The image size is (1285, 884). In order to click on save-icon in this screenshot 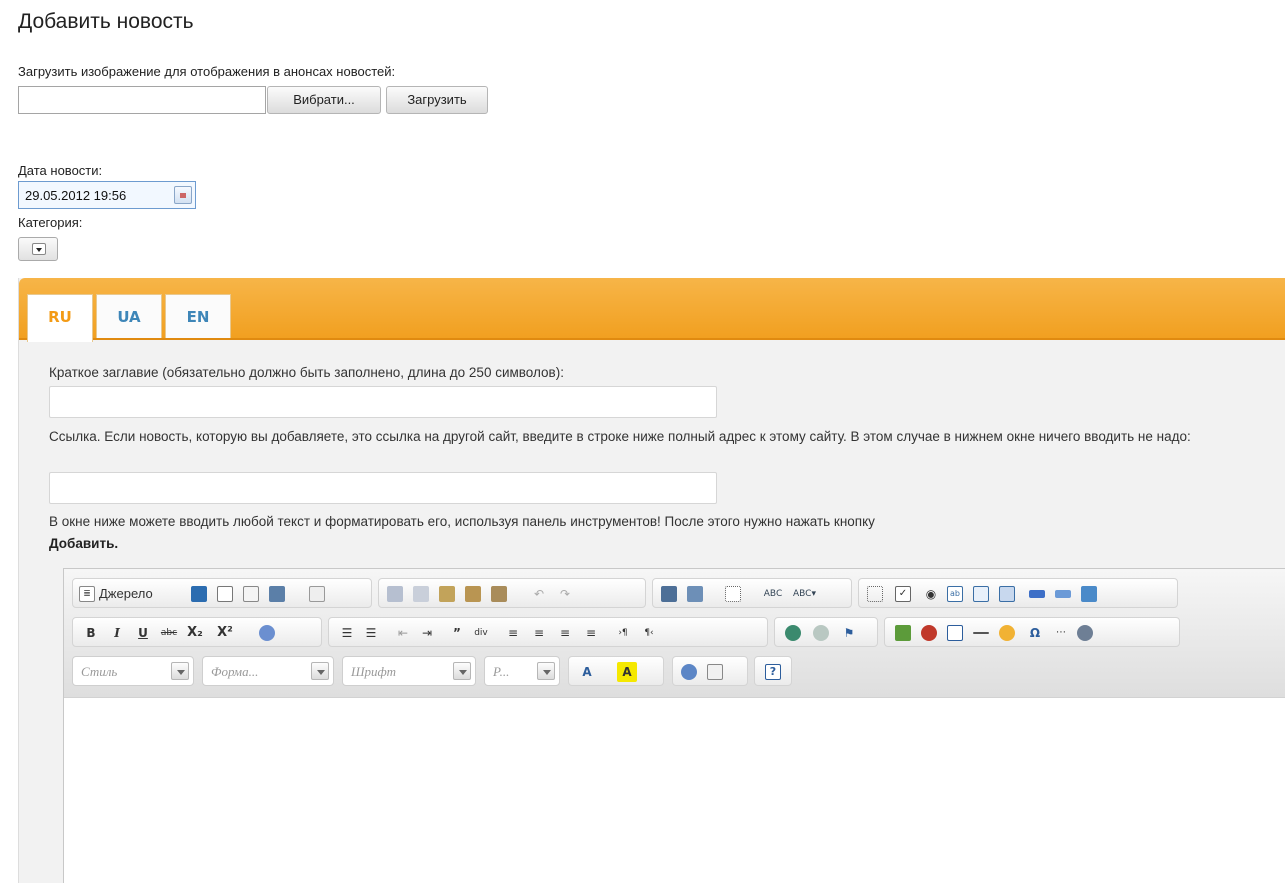, I will do `click(199, 594)`.